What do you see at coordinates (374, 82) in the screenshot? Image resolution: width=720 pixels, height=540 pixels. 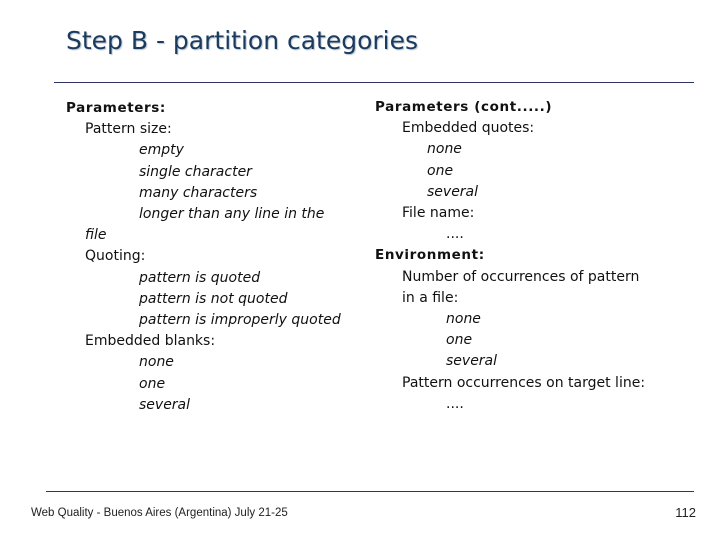 I see `title-divider` at bounding box center [374, 82].